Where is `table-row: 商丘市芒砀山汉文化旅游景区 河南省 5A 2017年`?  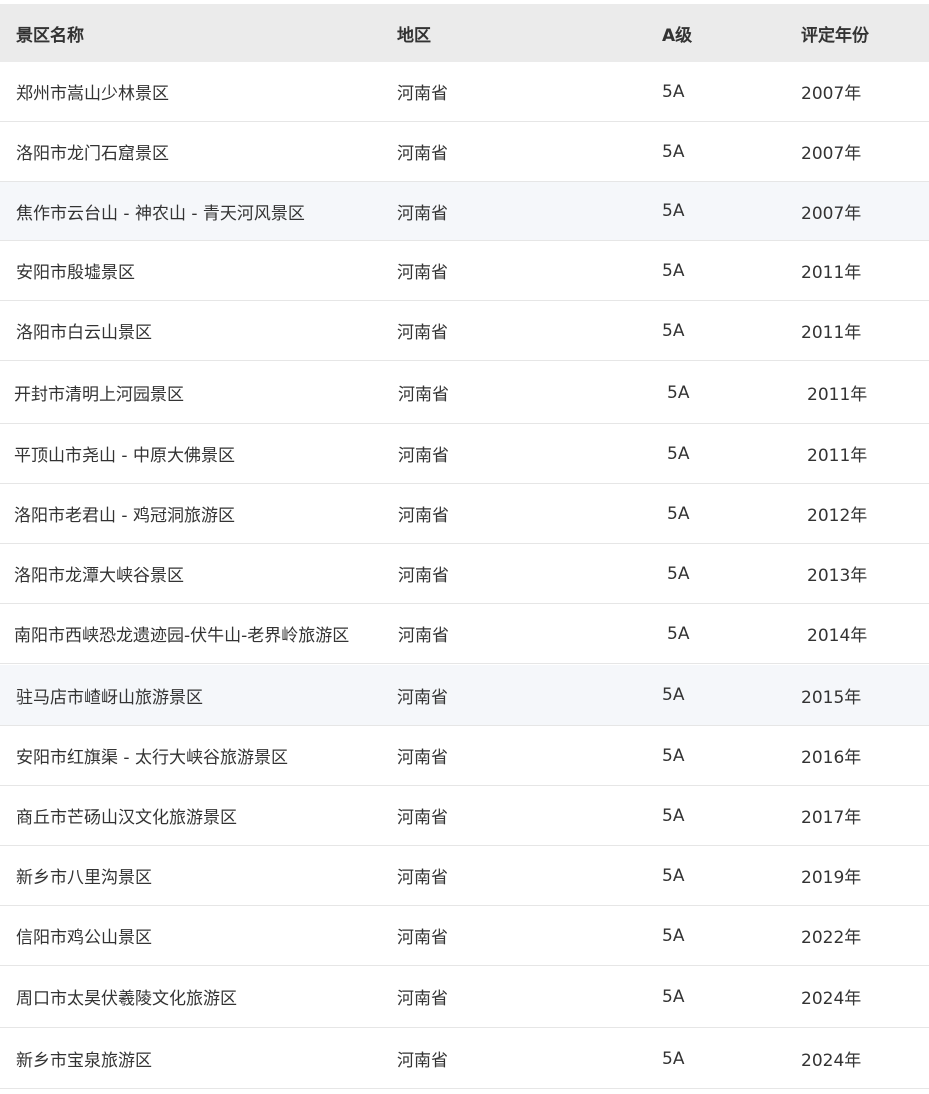
table-row: 商丘市芒砀山汉文化旅游景区 河南省 5A 2017年 is located at coordinates (464, 816).